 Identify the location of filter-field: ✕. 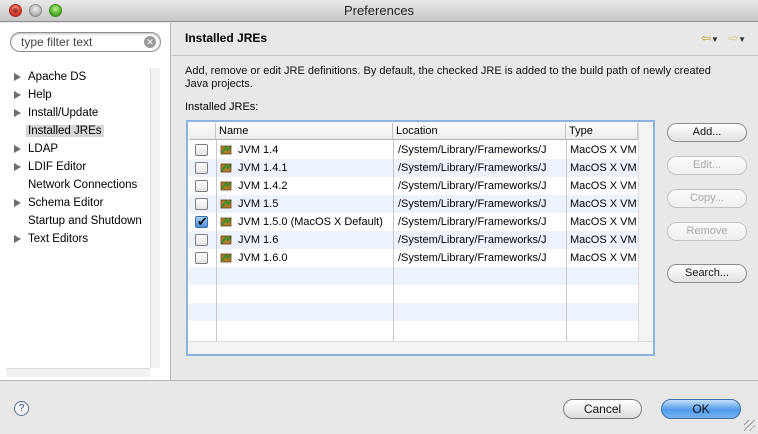
(85, 42).